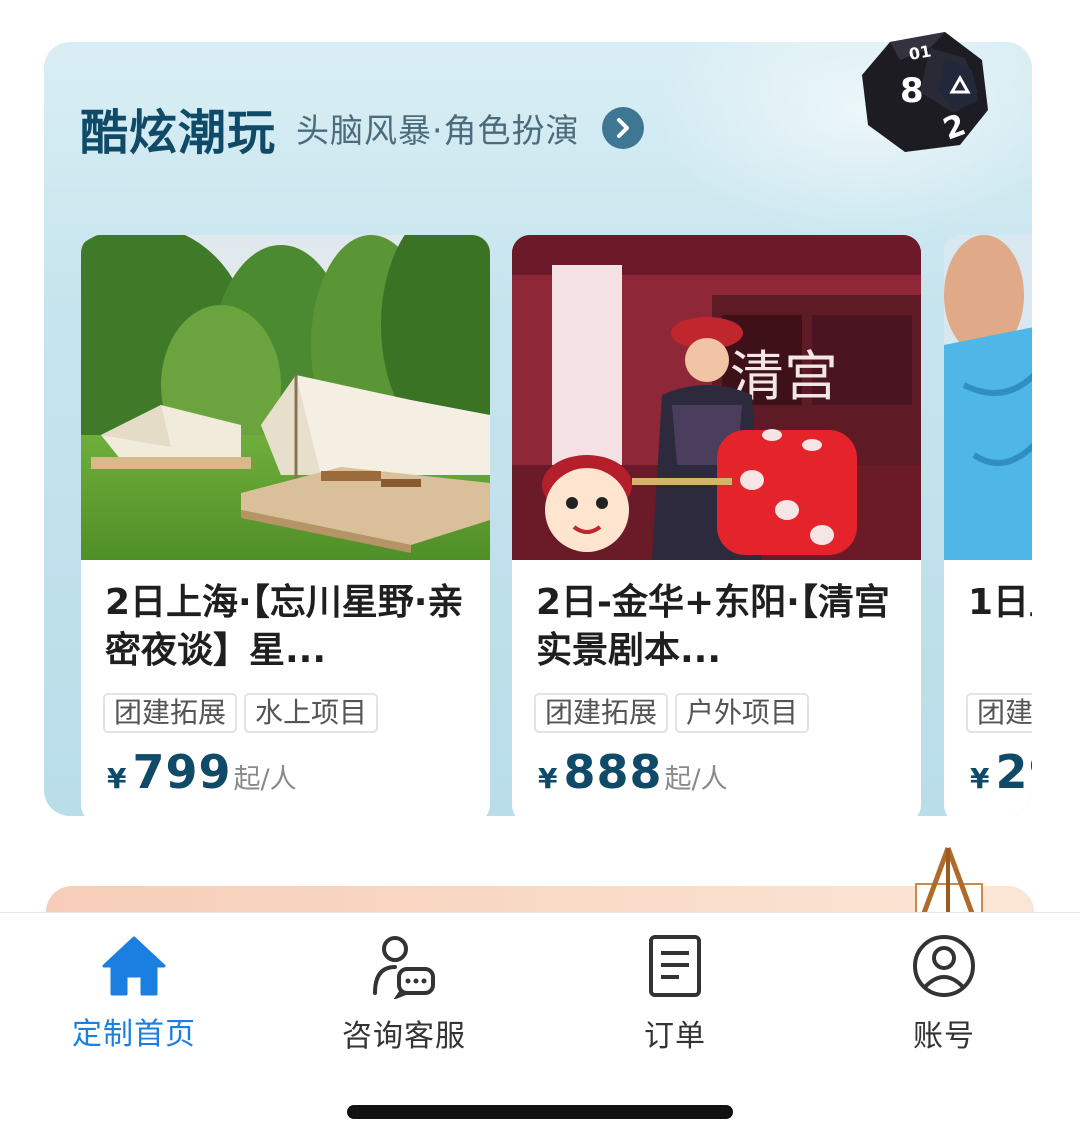  Describe the element at coordinates (675, 1036) in the screenshot. I see `tab-label: 订单` at that location.